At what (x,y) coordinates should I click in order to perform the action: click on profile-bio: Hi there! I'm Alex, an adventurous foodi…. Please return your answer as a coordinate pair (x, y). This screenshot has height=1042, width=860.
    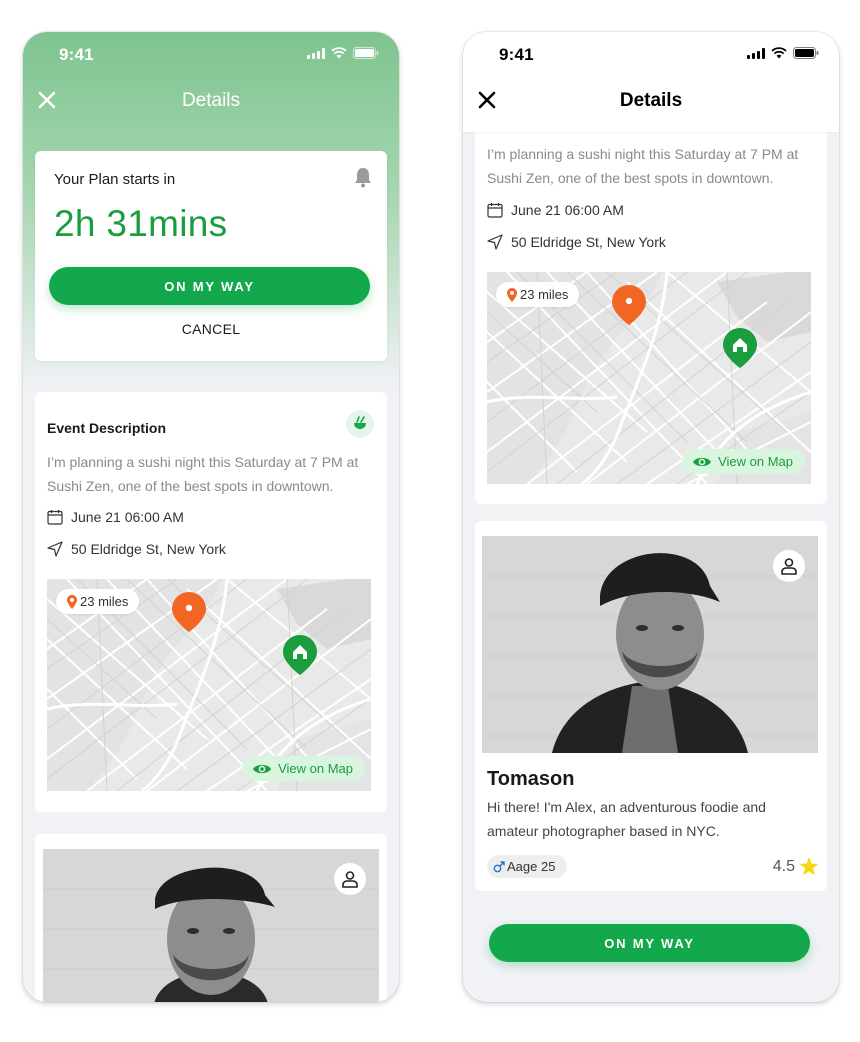
    Looking at the image, I should click on (626, 819).